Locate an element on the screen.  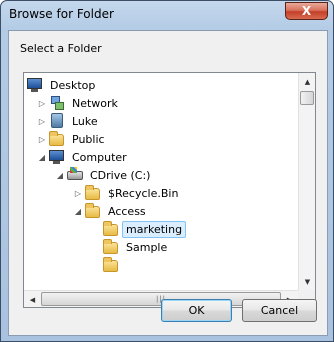
tree-item-partial is located at coordinates (112, 265).